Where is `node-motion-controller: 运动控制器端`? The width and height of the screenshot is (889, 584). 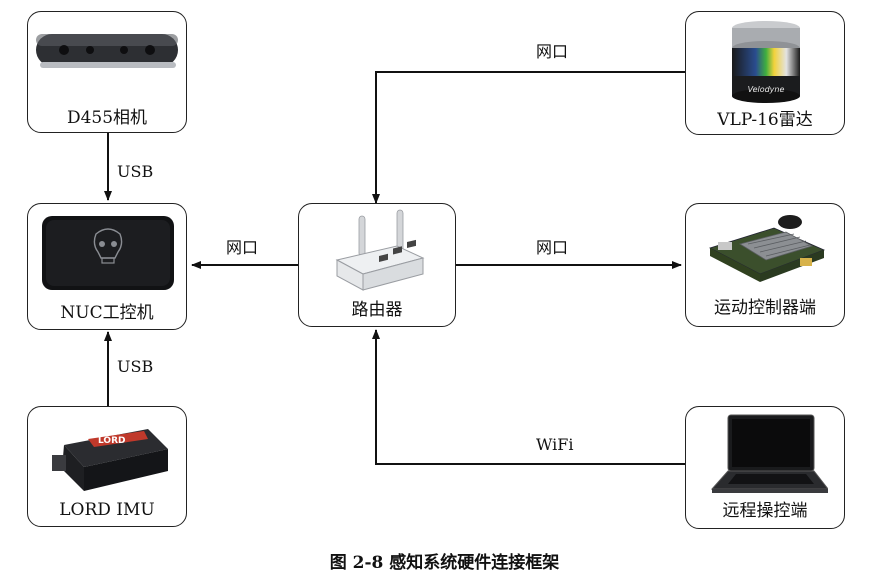 node-motion-controller: 运动控制器端 is located at coordinates (765, 265).